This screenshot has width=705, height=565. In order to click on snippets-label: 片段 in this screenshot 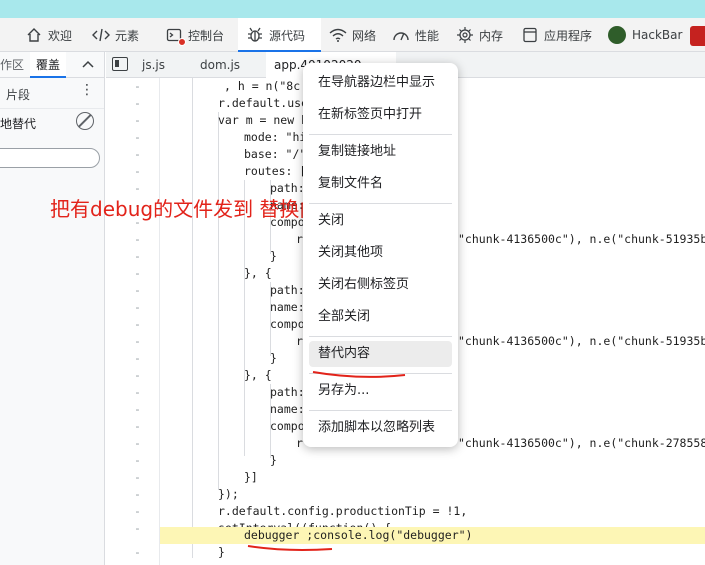, I will do `click(18, 94)`.